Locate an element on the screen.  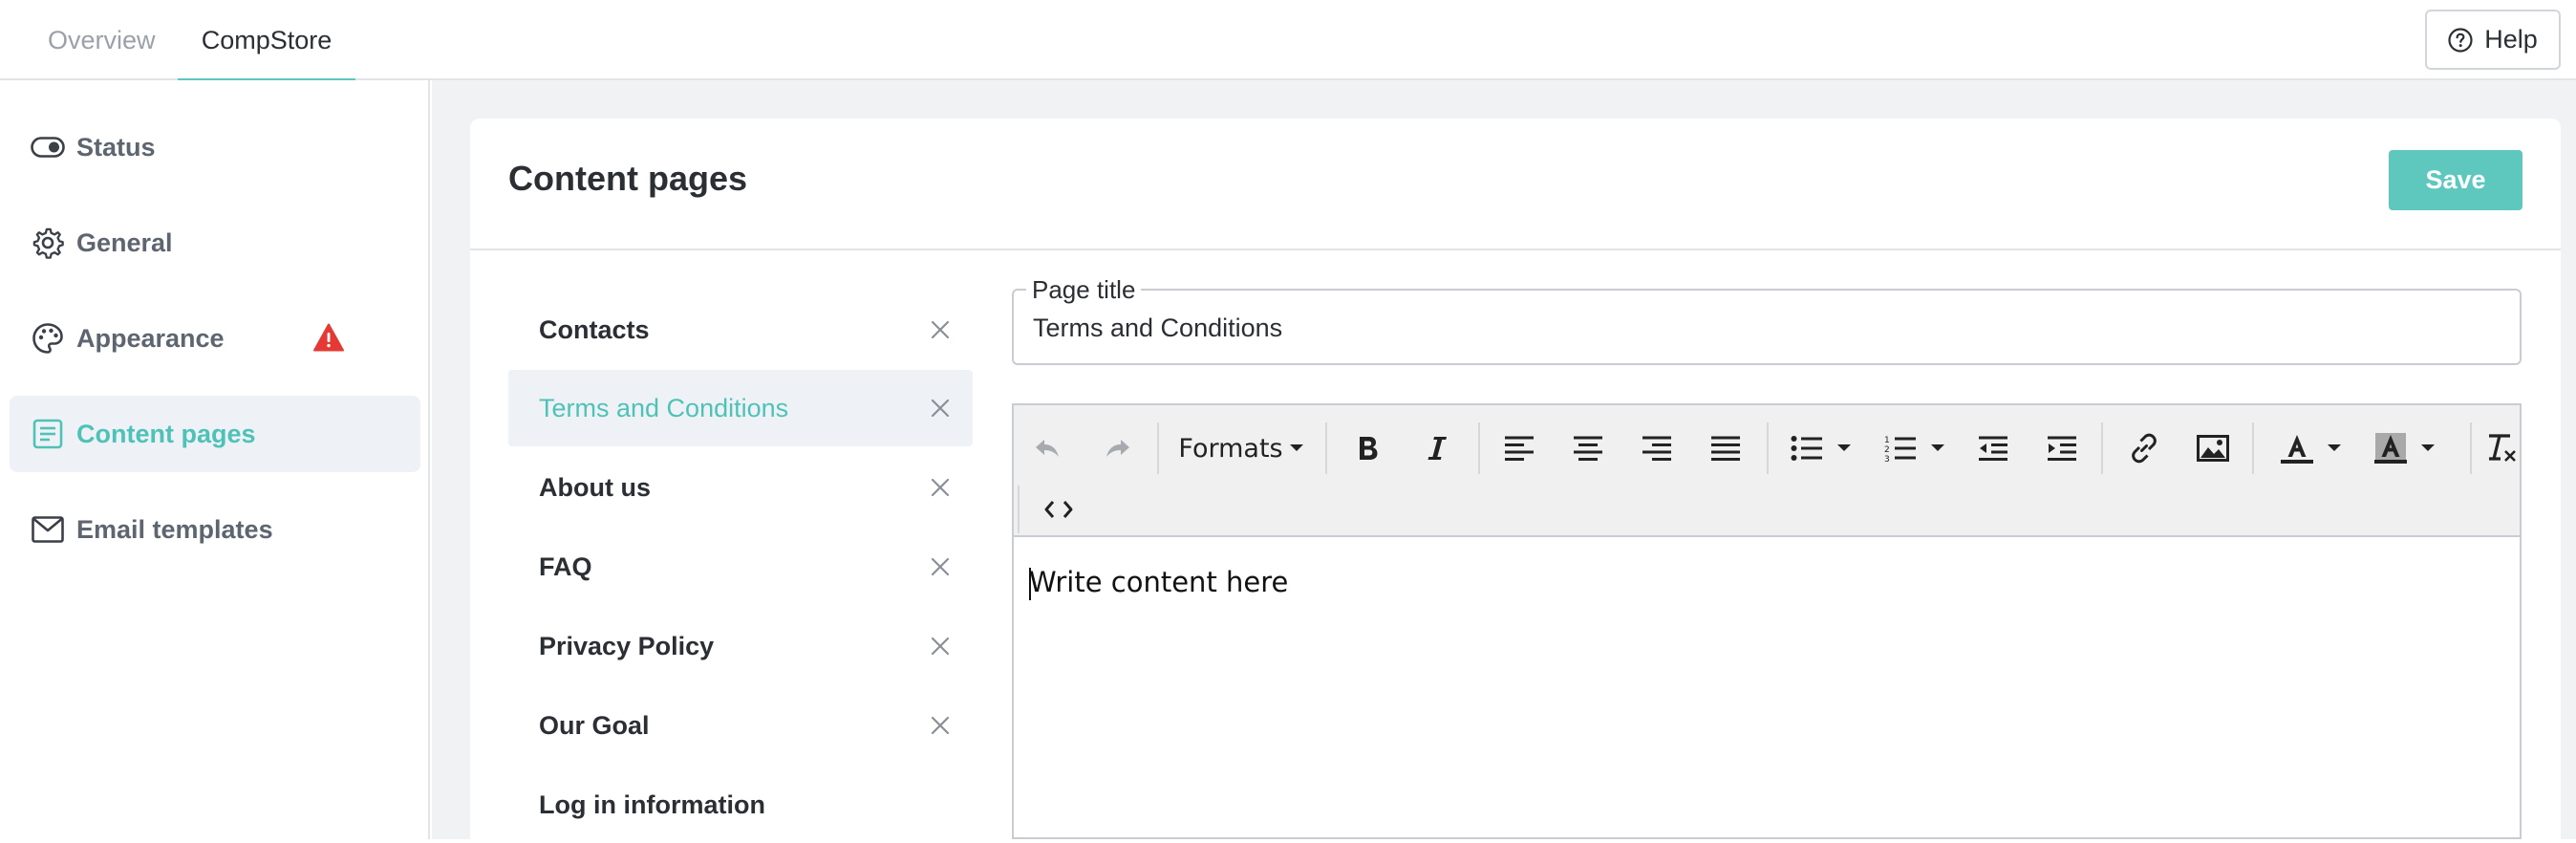
align-center-icon is located at coordinates (1588, 448).